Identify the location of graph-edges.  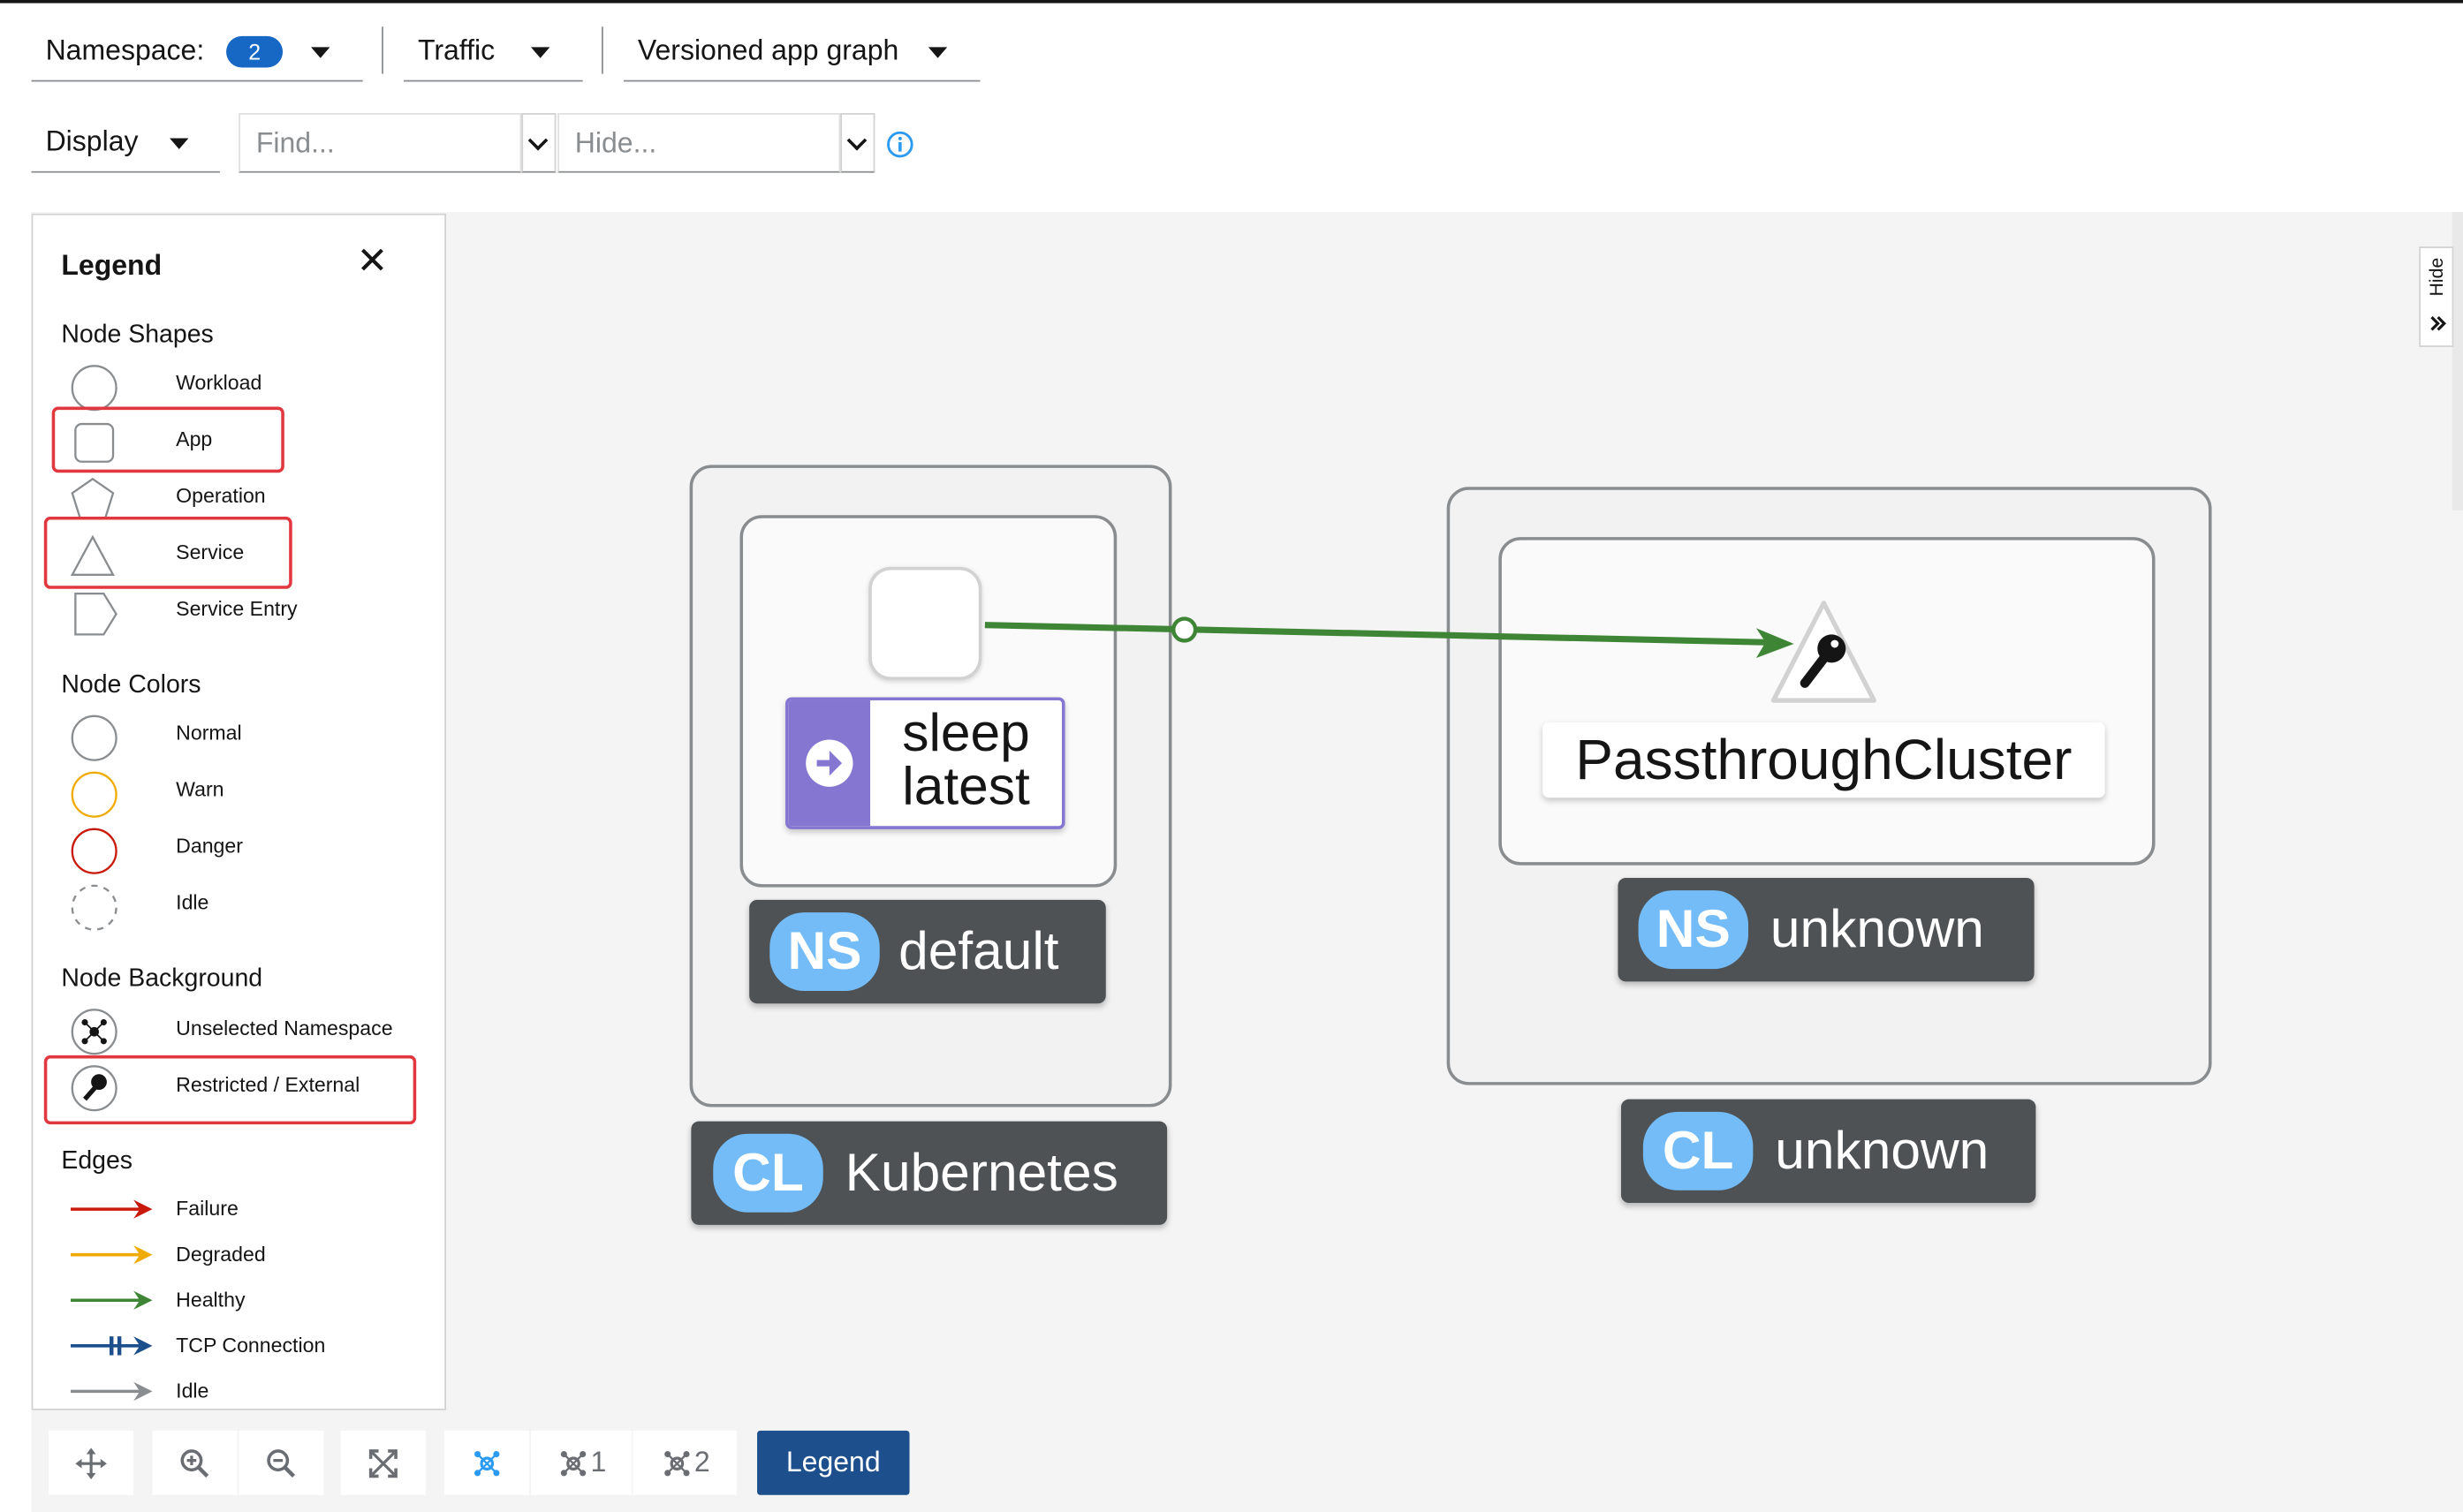
(1389, 638).